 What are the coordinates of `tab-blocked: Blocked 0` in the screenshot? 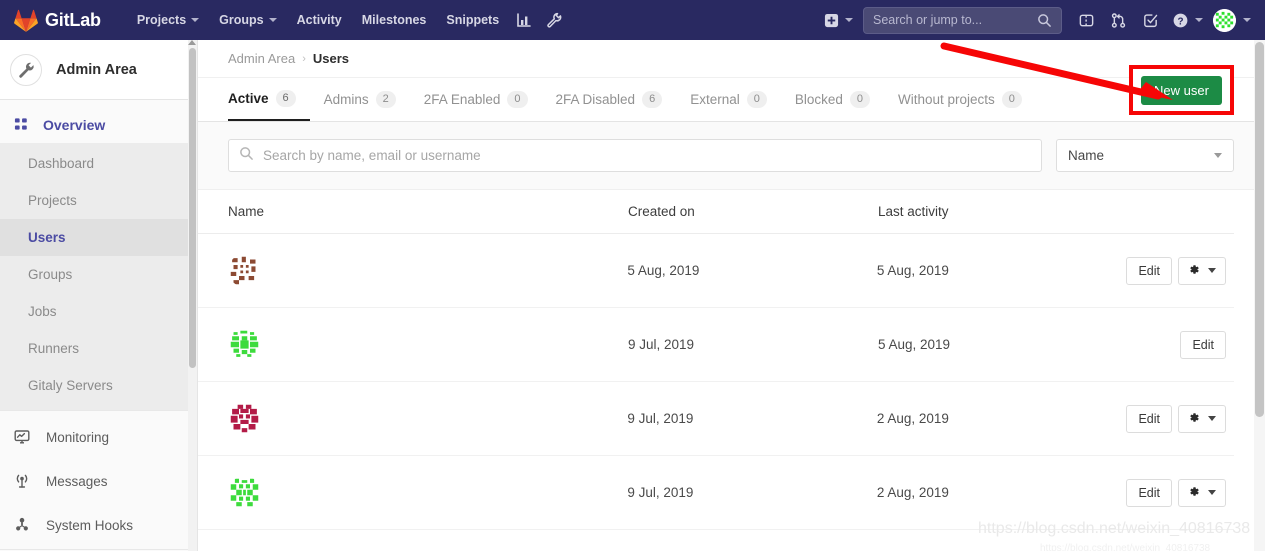 It's located at (832, 99).